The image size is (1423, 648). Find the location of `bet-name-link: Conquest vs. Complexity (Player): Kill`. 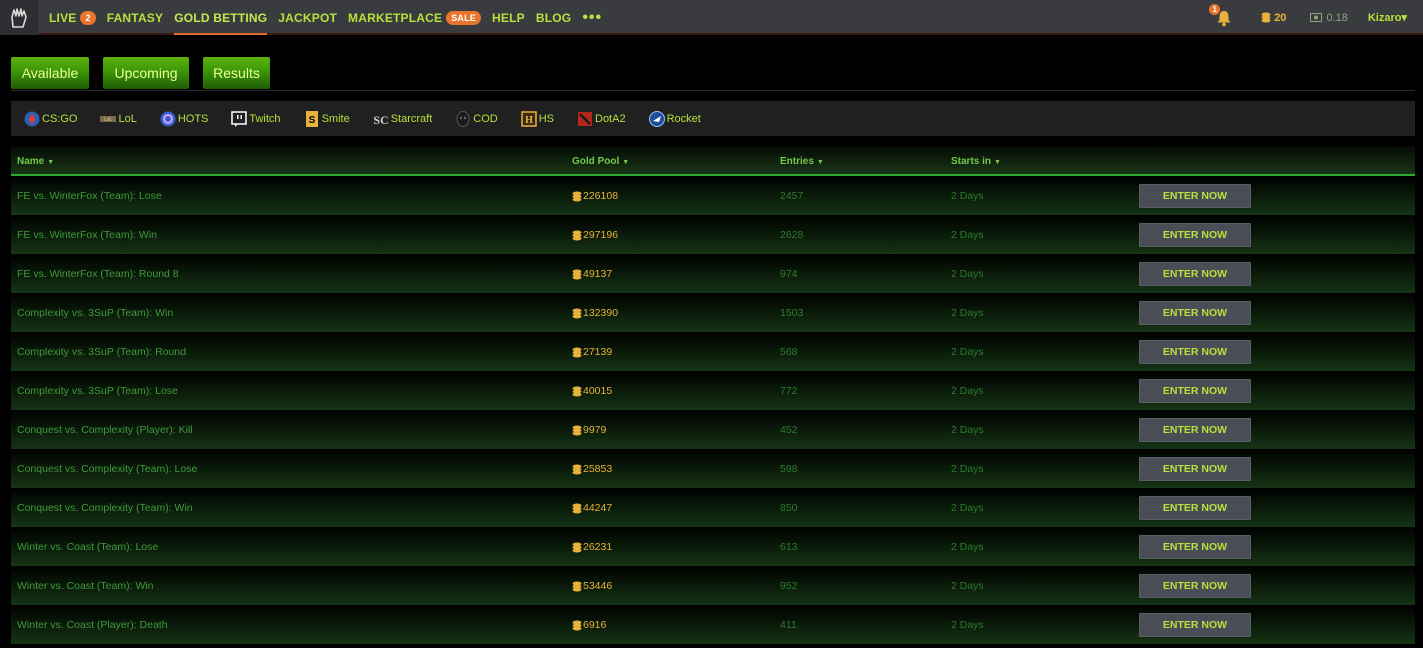

bet-name-link: Conquest vs. Complexity (Player): Kill is located at coordinates (105, 430).